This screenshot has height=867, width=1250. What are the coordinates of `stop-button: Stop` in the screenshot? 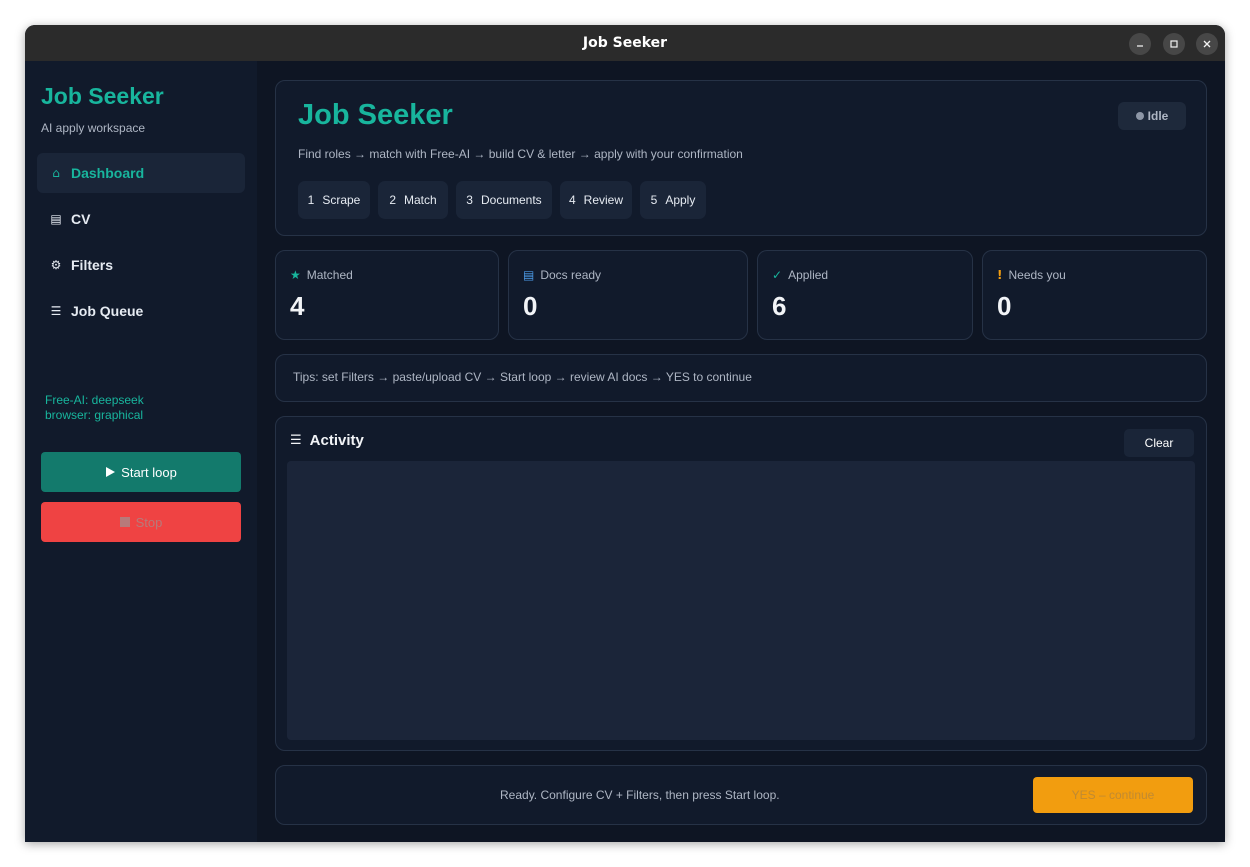 It's located at (141, 522).